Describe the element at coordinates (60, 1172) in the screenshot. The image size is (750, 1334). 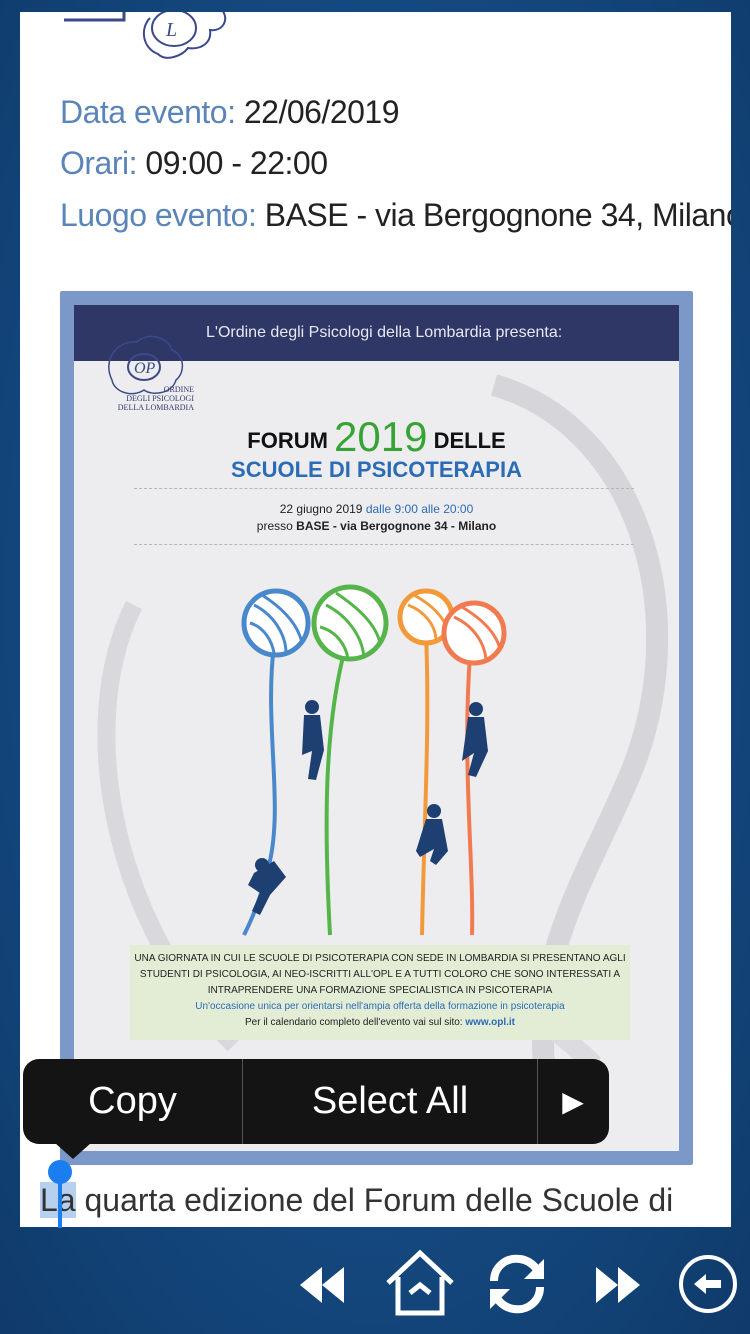
I see `selection-handle` at that location.